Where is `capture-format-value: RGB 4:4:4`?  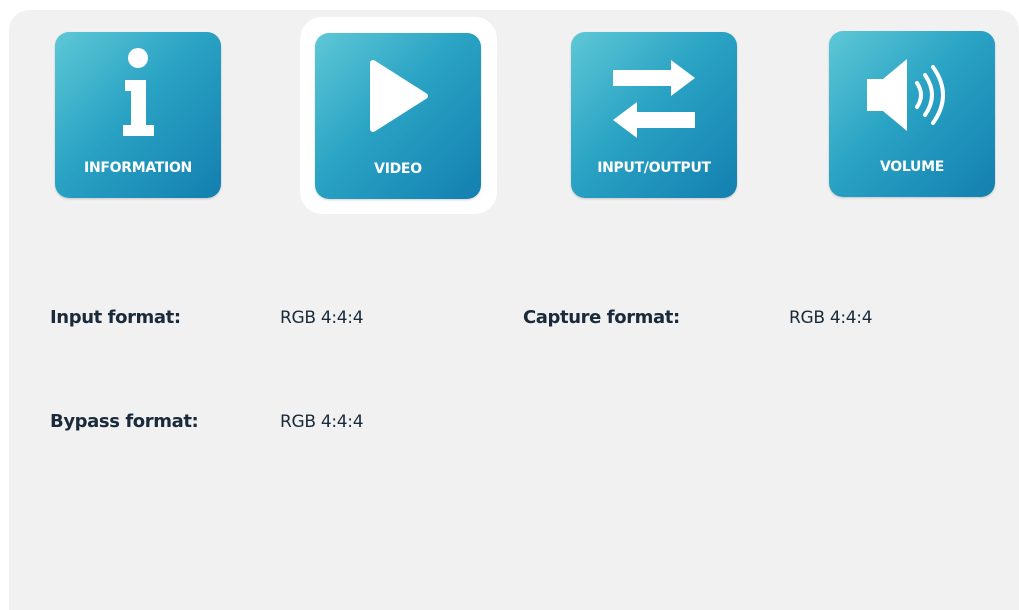 capture-format-value: RGB 4:4:4 is located at coordinates (831, 318).